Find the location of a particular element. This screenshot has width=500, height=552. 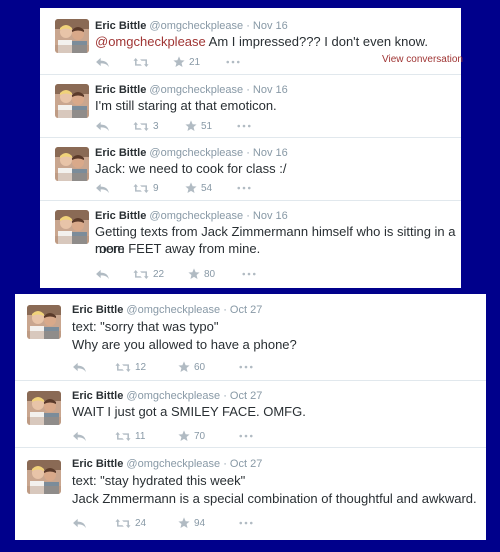

favorite-count: 80 is located at coordinates (210, 274).